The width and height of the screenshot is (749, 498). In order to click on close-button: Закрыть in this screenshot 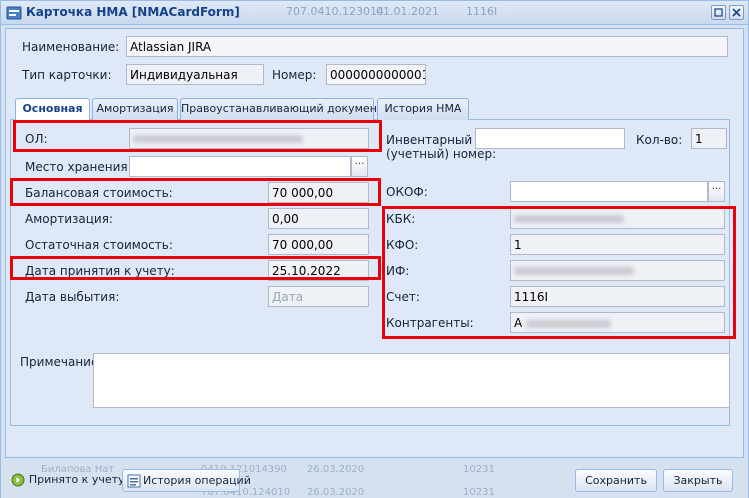, I will do `click(698, 480)`.